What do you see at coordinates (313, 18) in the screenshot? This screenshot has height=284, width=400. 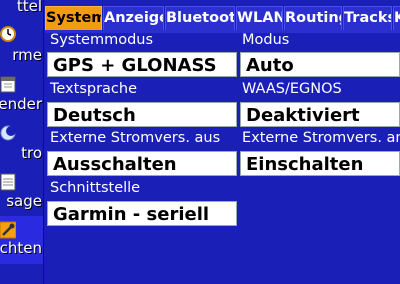 I see `tab-routing: Routing` at bounding box center [313, 18].